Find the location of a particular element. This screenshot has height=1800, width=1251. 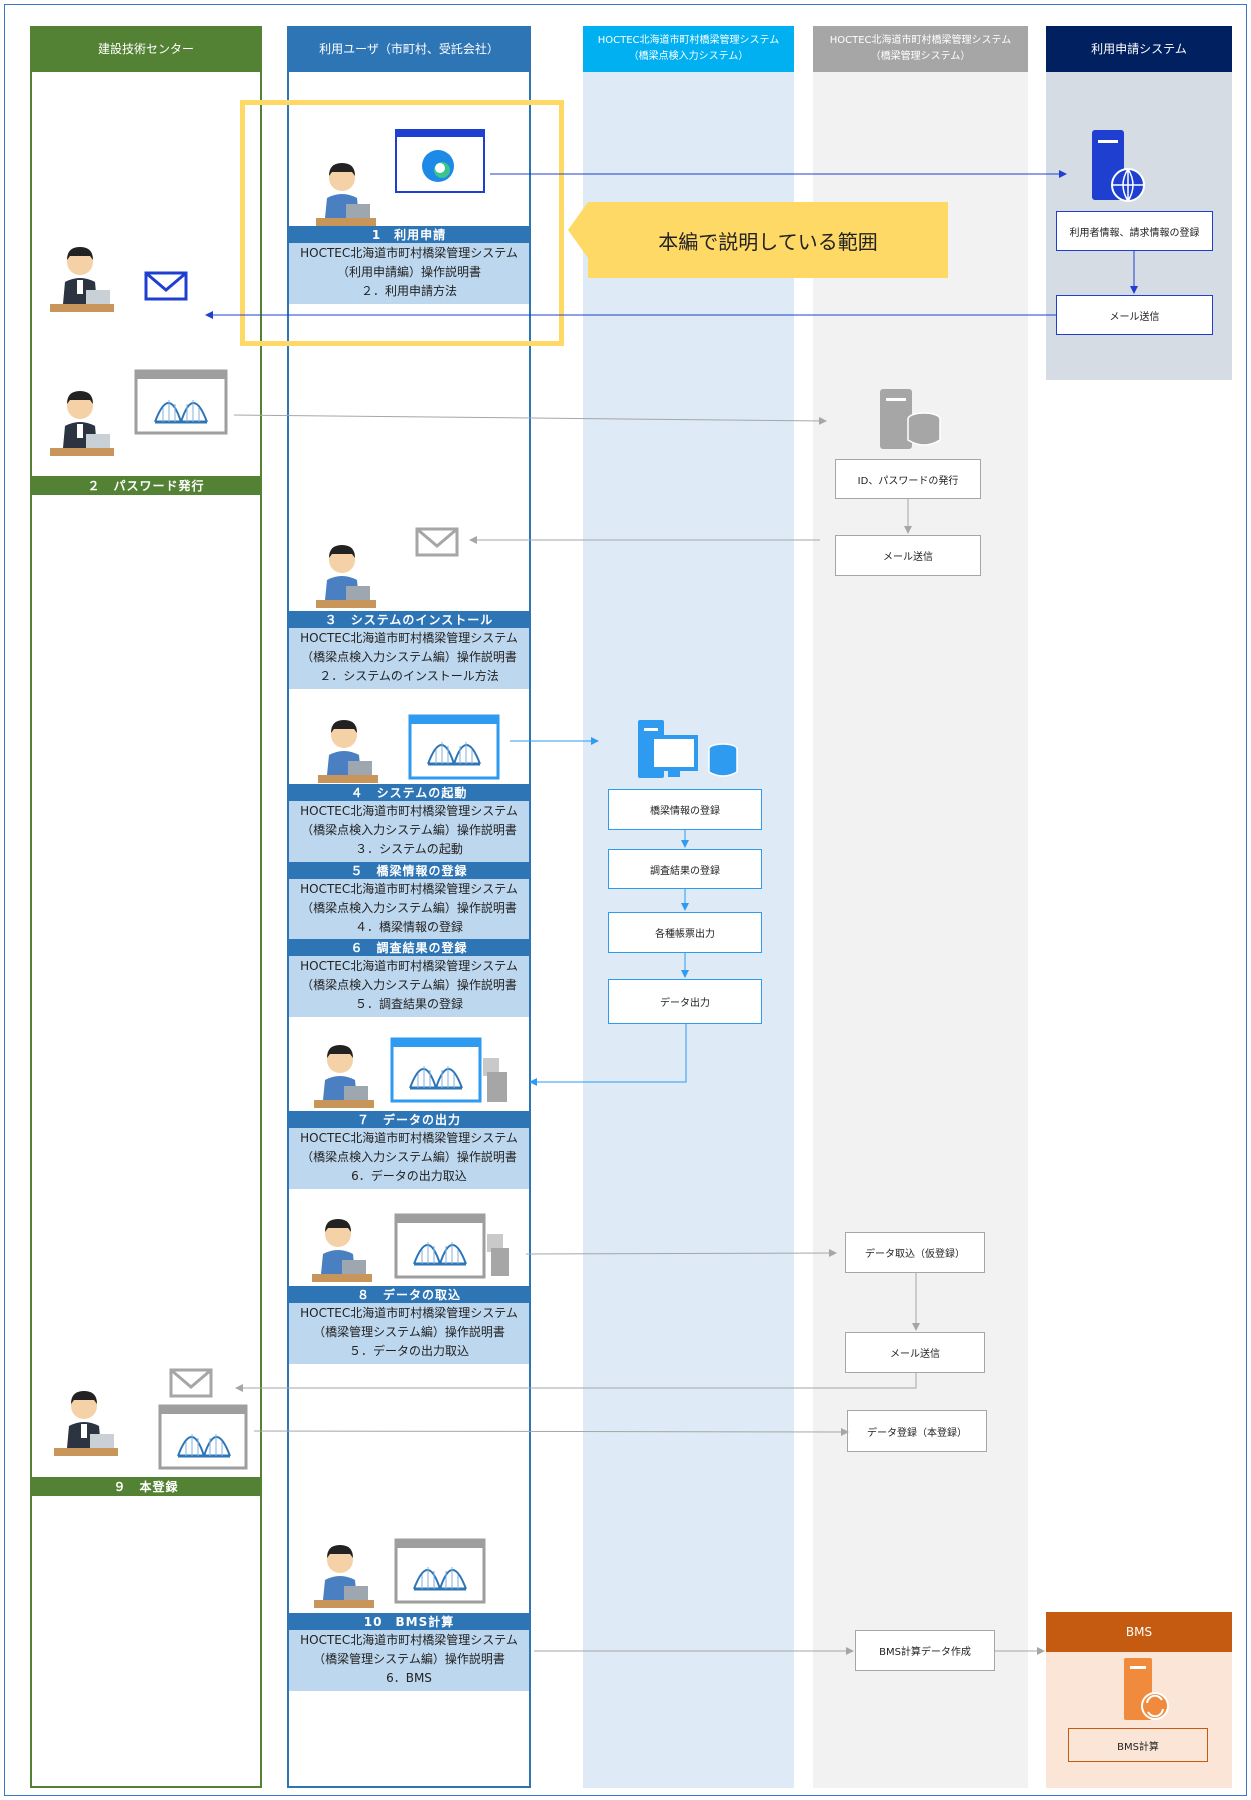

data-import-window-icon is located at coordinates (451, 1246).